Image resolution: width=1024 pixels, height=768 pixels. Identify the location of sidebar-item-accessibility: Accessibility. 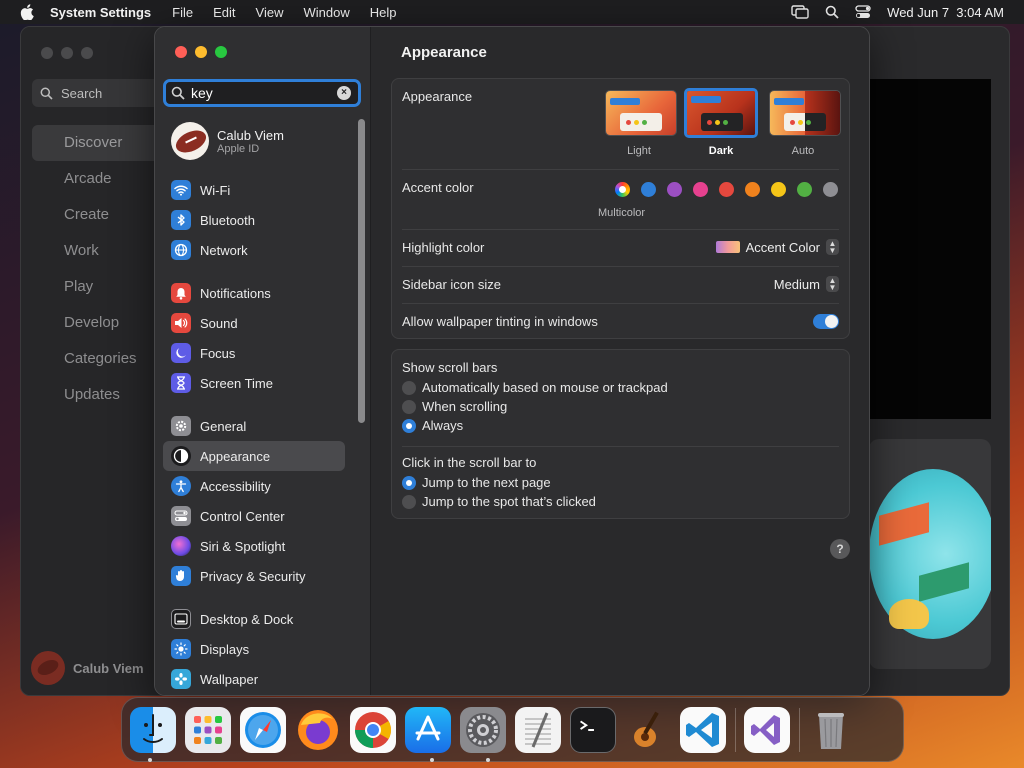
(254, 486).